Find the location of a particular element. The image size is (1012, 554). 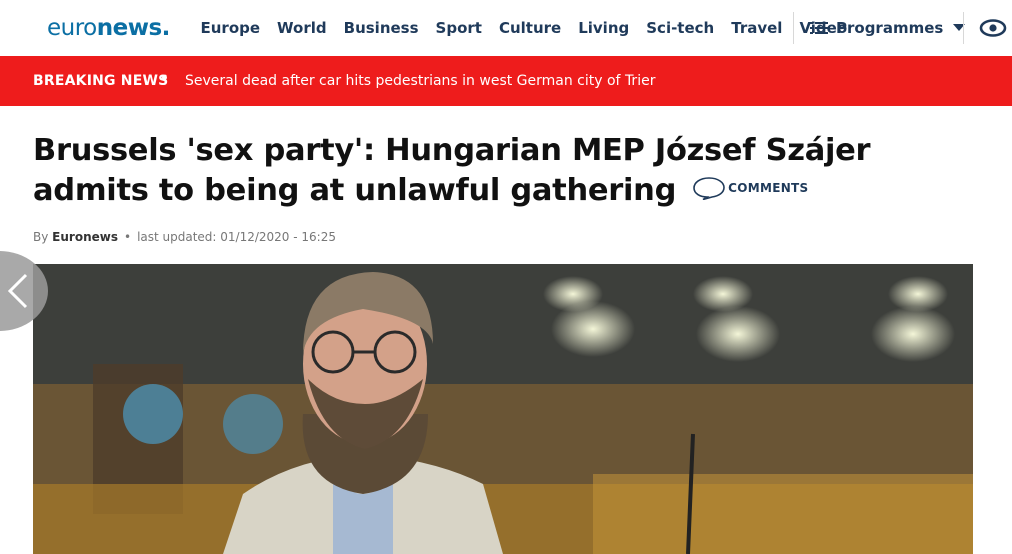

euronews-logo: euronews. is located at coordinates (108, 28).